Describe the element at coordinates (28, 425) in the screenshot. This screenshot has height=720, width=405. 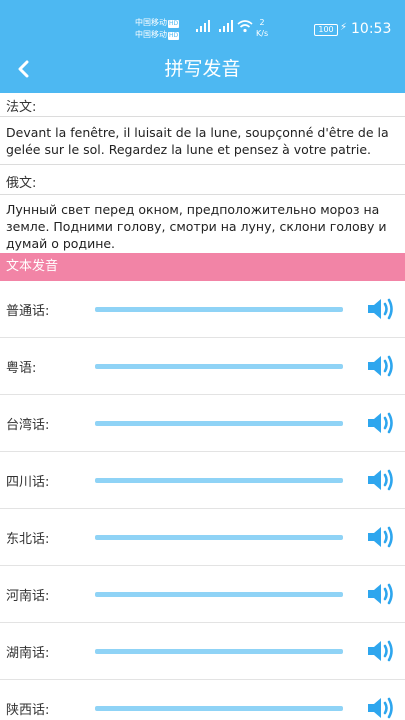
I see `dialect-label: 台湾话:` at that location.